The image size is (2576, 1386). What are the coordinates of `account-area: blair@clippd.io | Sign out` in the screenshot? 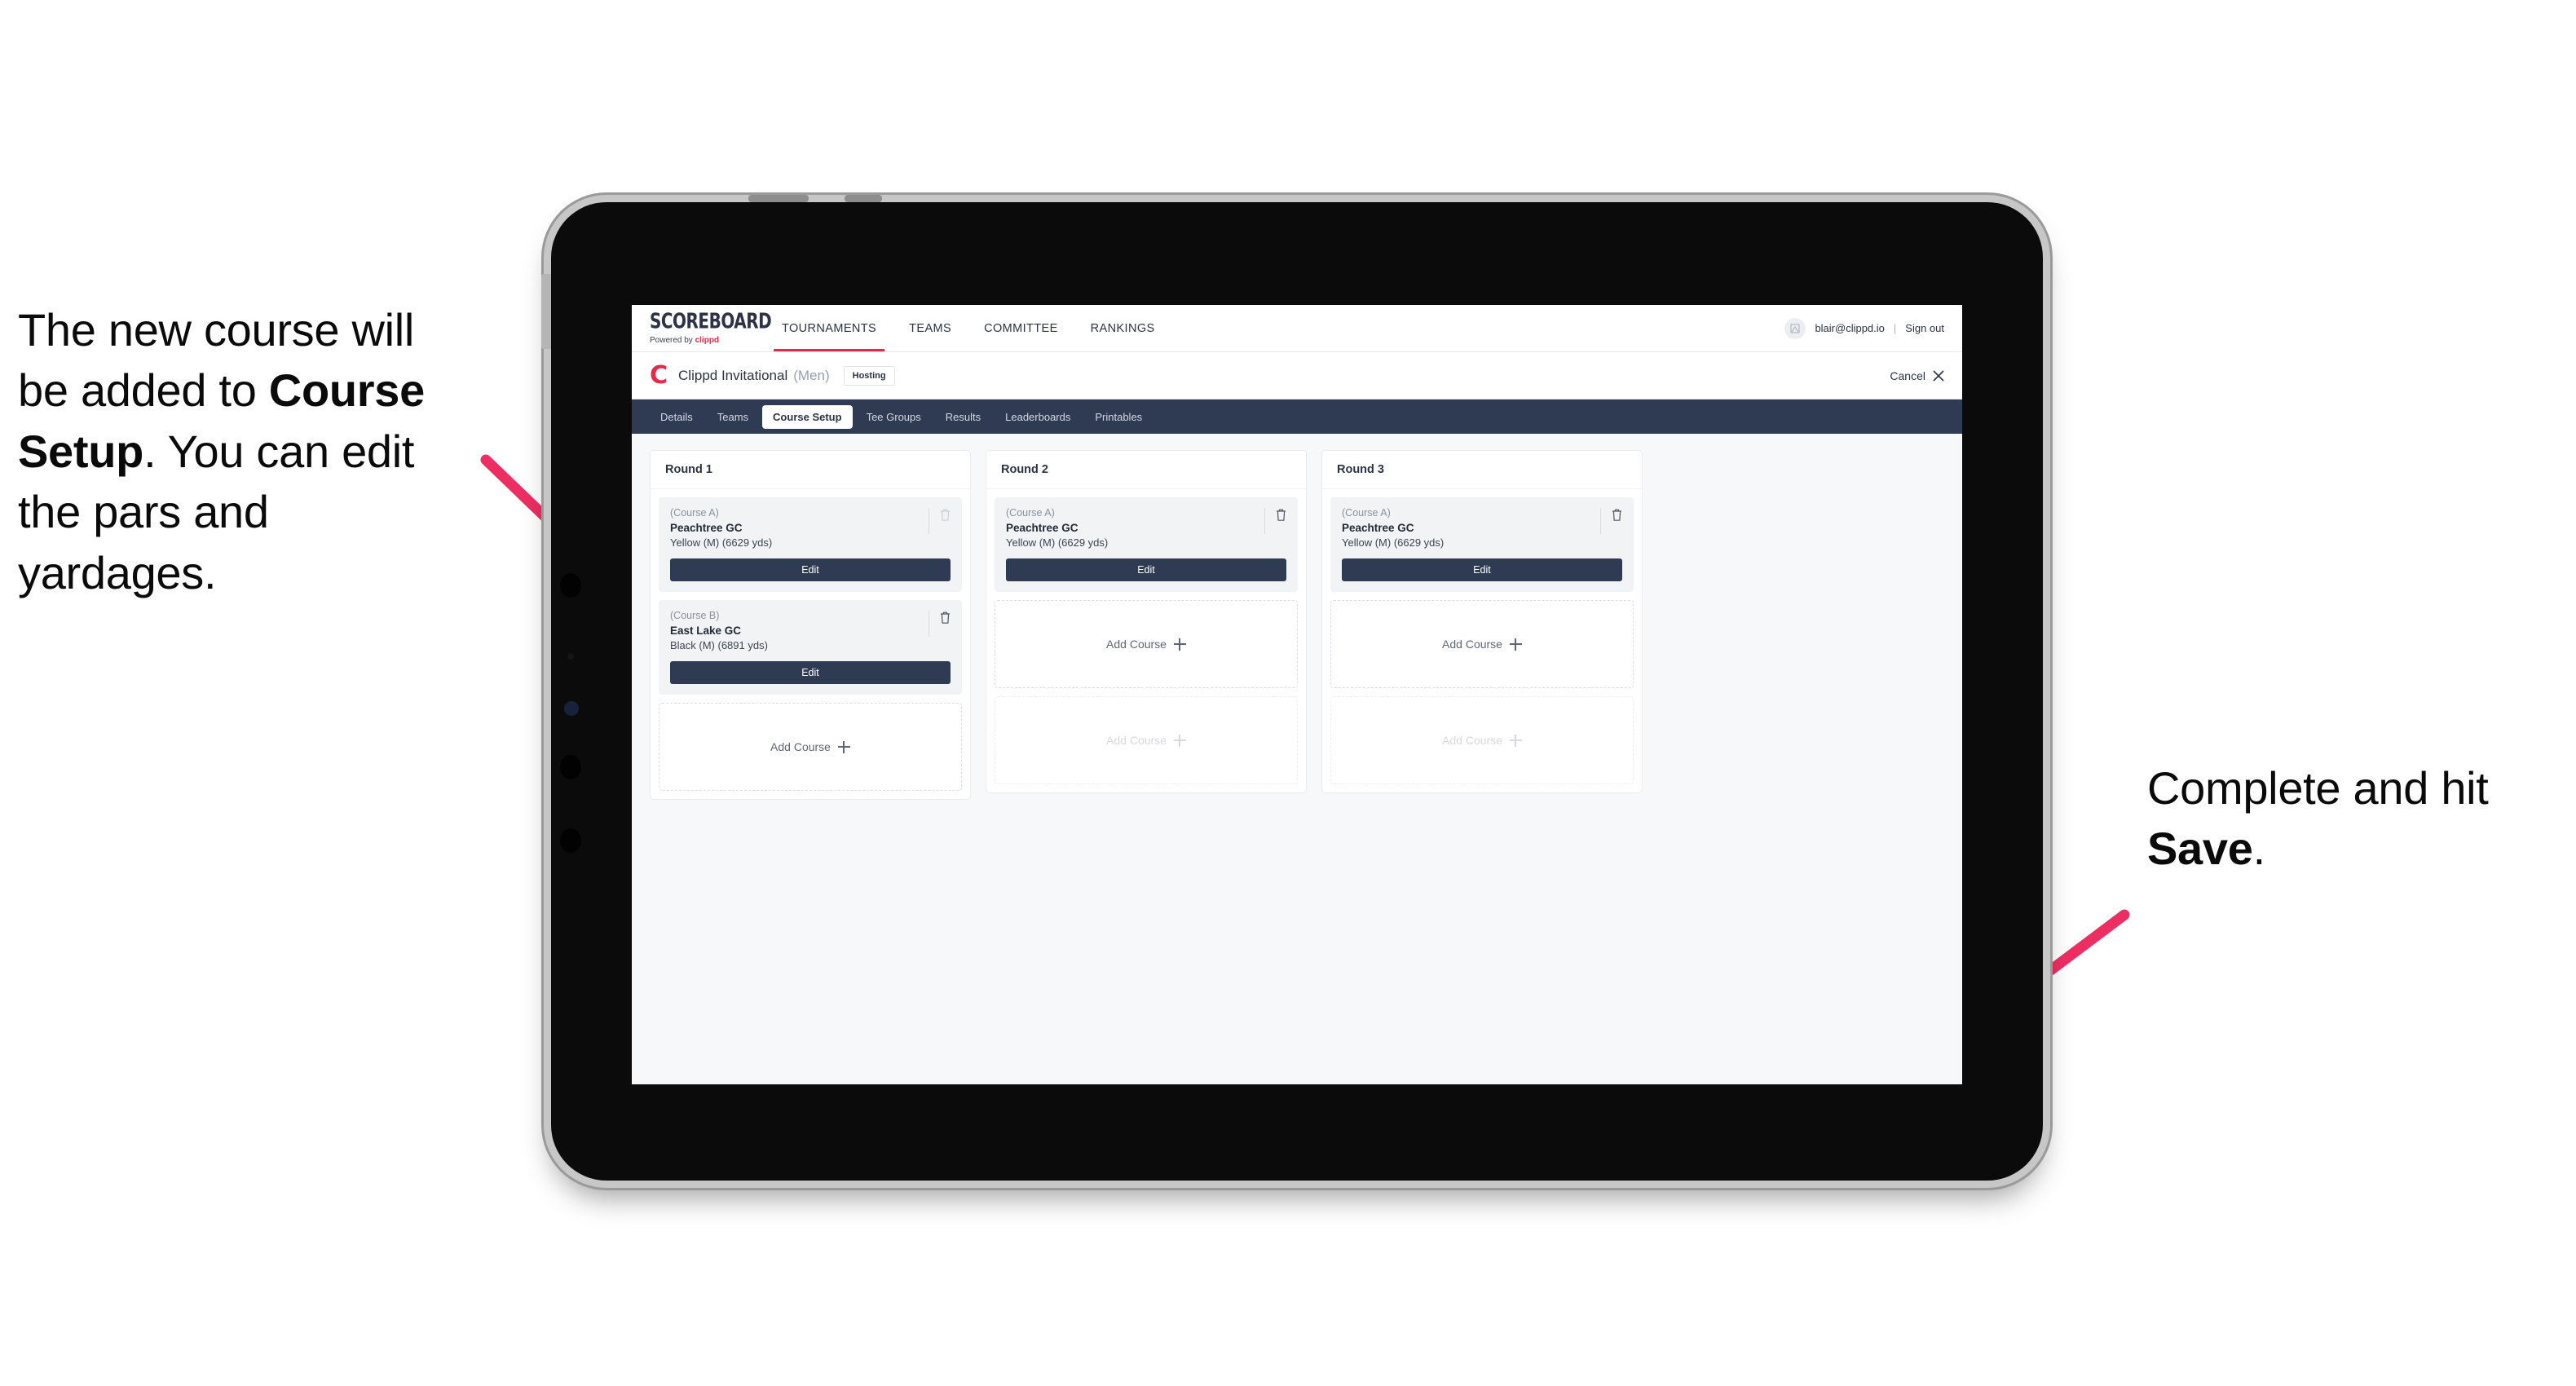 It's located at (1873, 328).